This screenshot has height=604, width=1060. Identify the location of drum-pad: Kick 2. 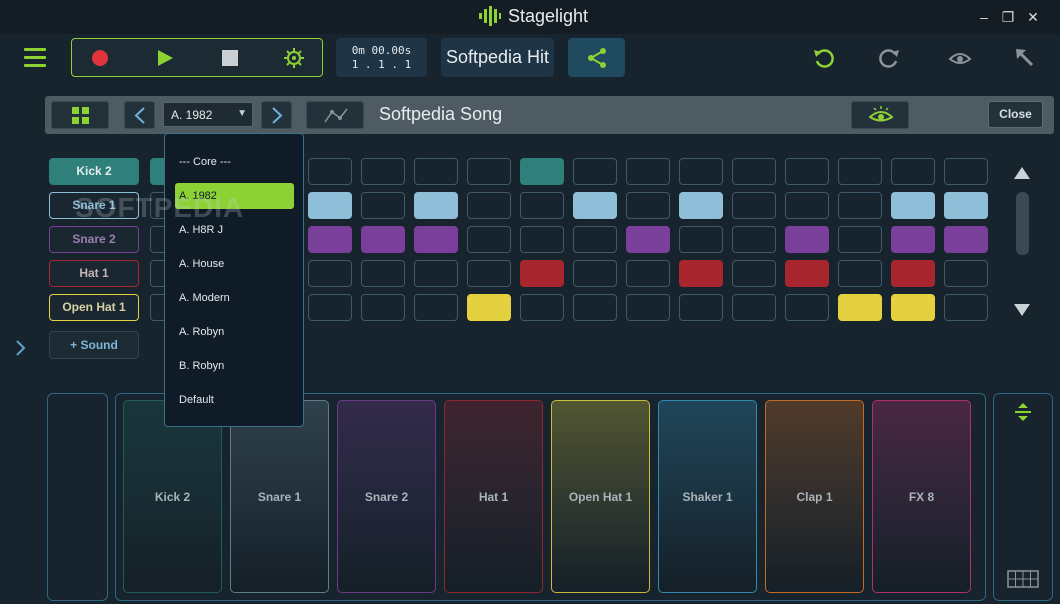
(172, 496).